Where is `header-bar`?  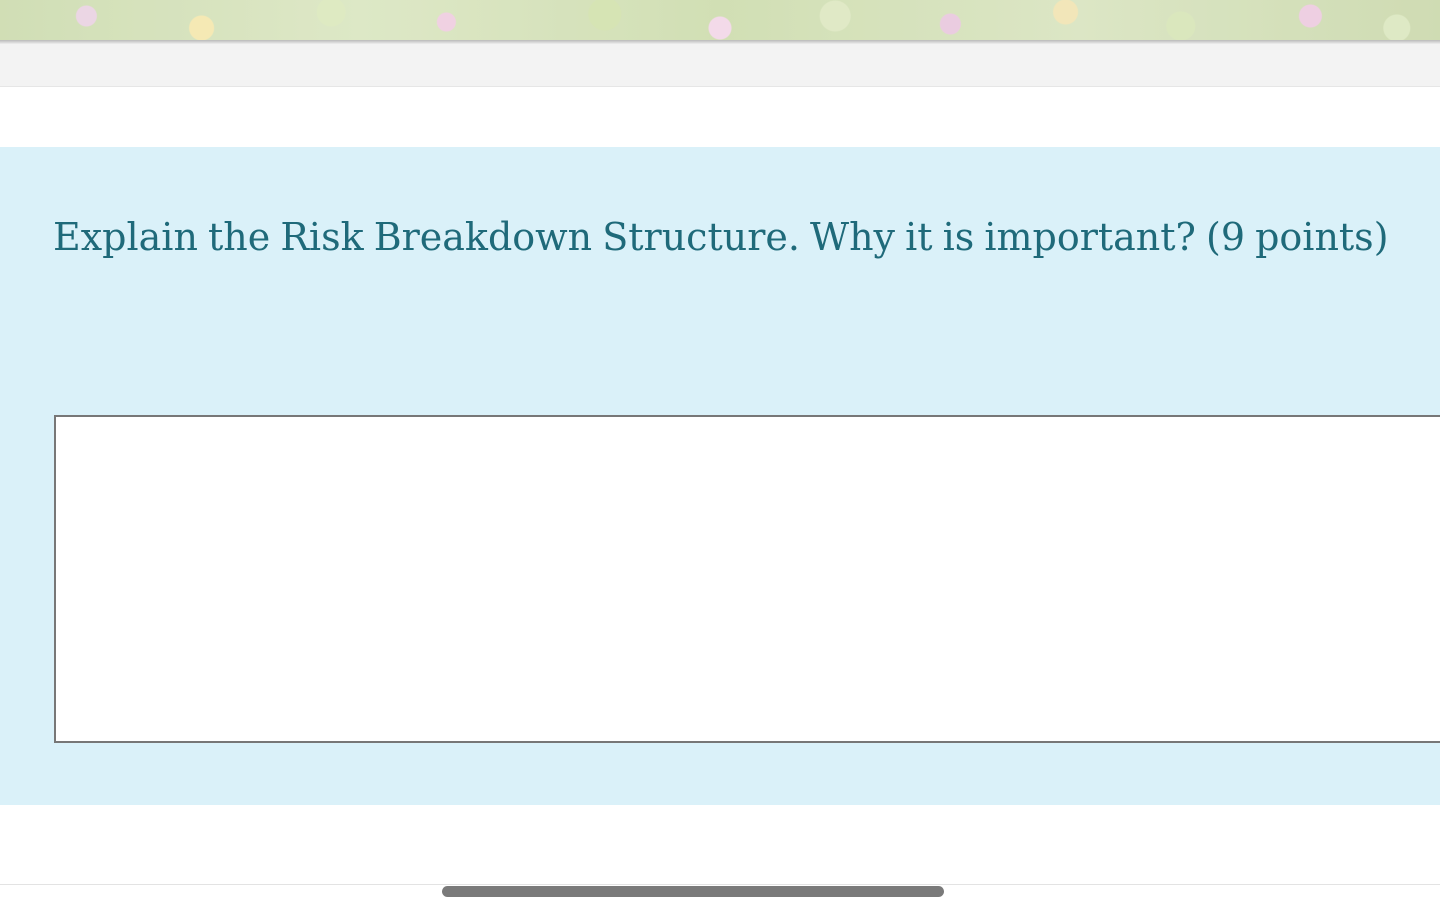
header-bar is located at coordinates (720, 65).